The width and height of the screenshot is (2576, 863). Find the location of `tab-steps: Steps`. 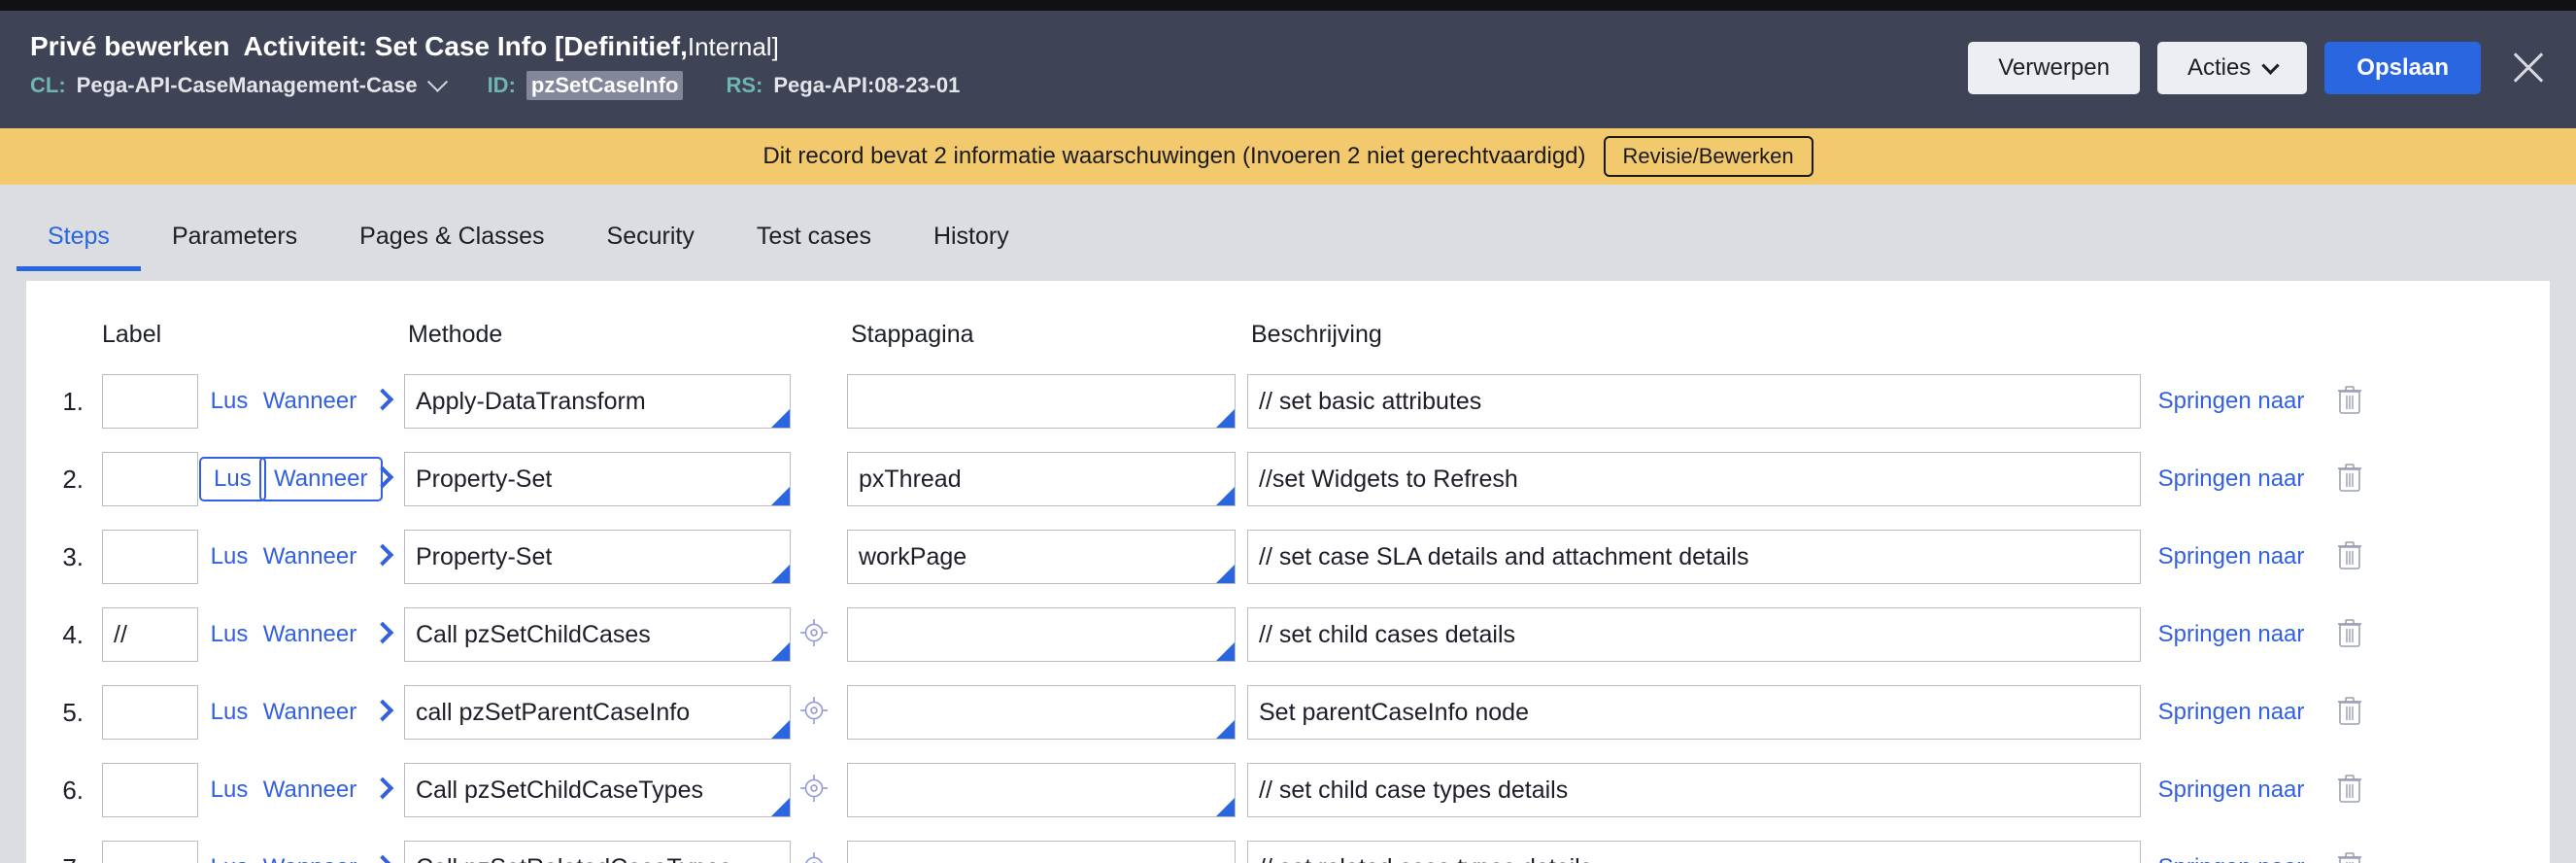

tab-steps: Steps is located at coordinates (79, 247).